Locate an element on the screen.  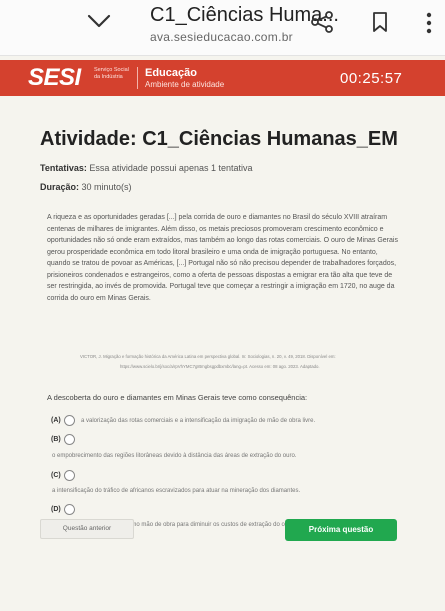
duration-info: Duração: 30 minuto(s) is located at coordinates (86, 187).